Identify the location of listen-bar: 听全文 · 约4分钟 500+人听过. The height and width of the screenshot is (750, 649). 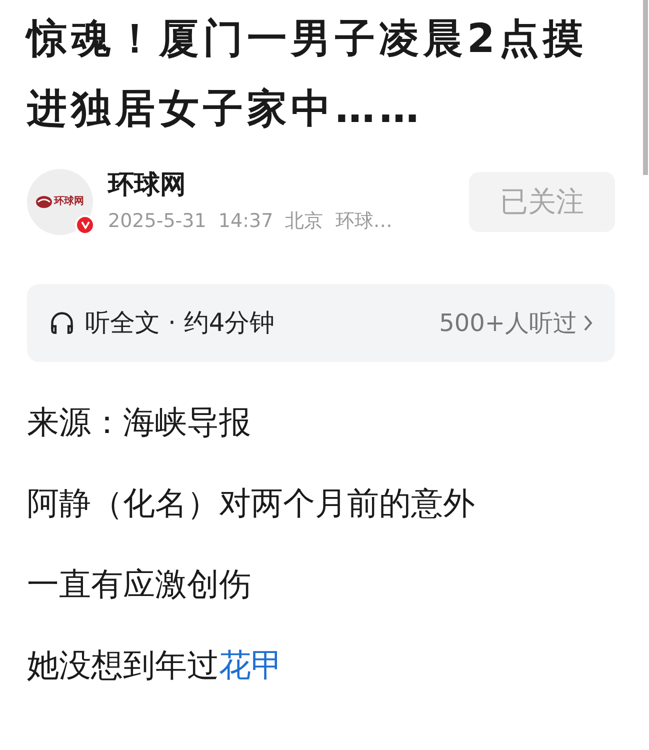
(321, 323).